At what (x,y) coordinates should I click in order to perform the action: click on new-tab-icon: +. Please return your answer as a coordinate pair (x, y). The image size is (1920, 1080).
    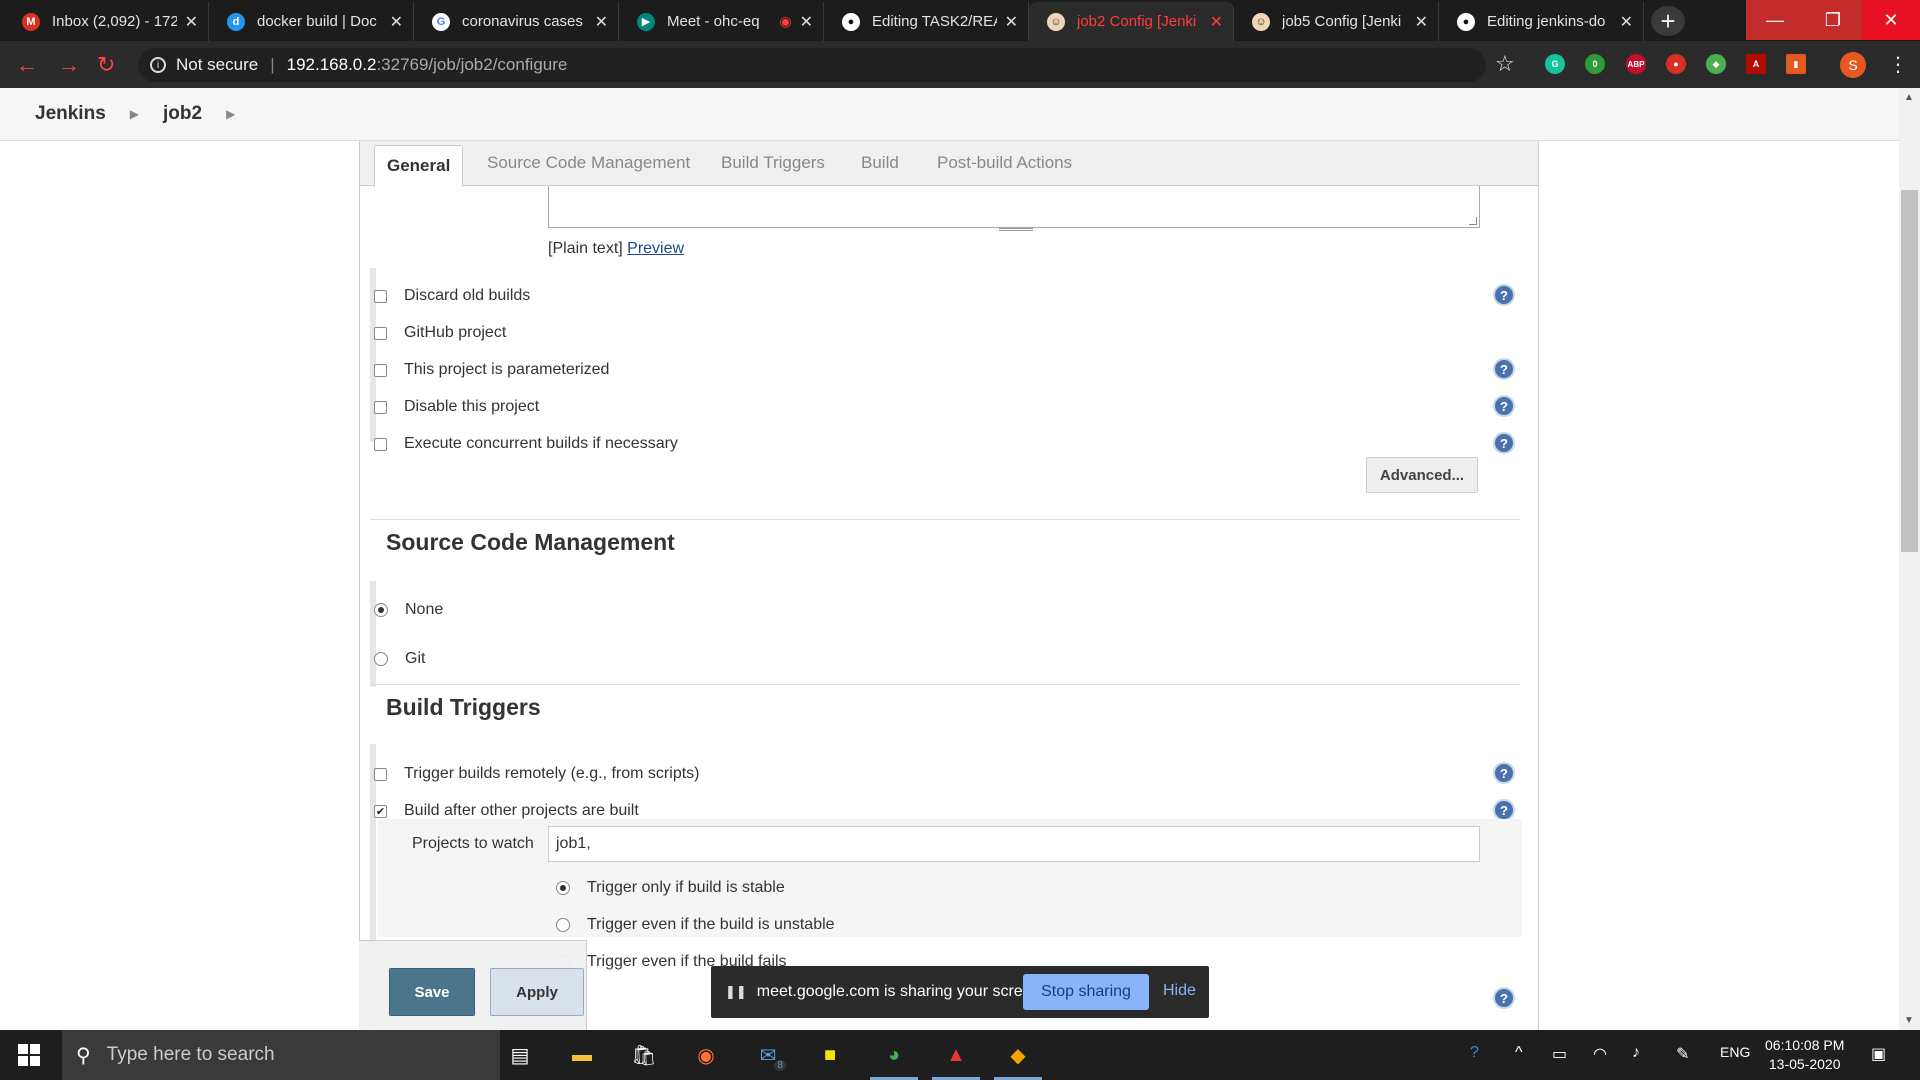
    Looking at the image, I should click on (1668, 21).